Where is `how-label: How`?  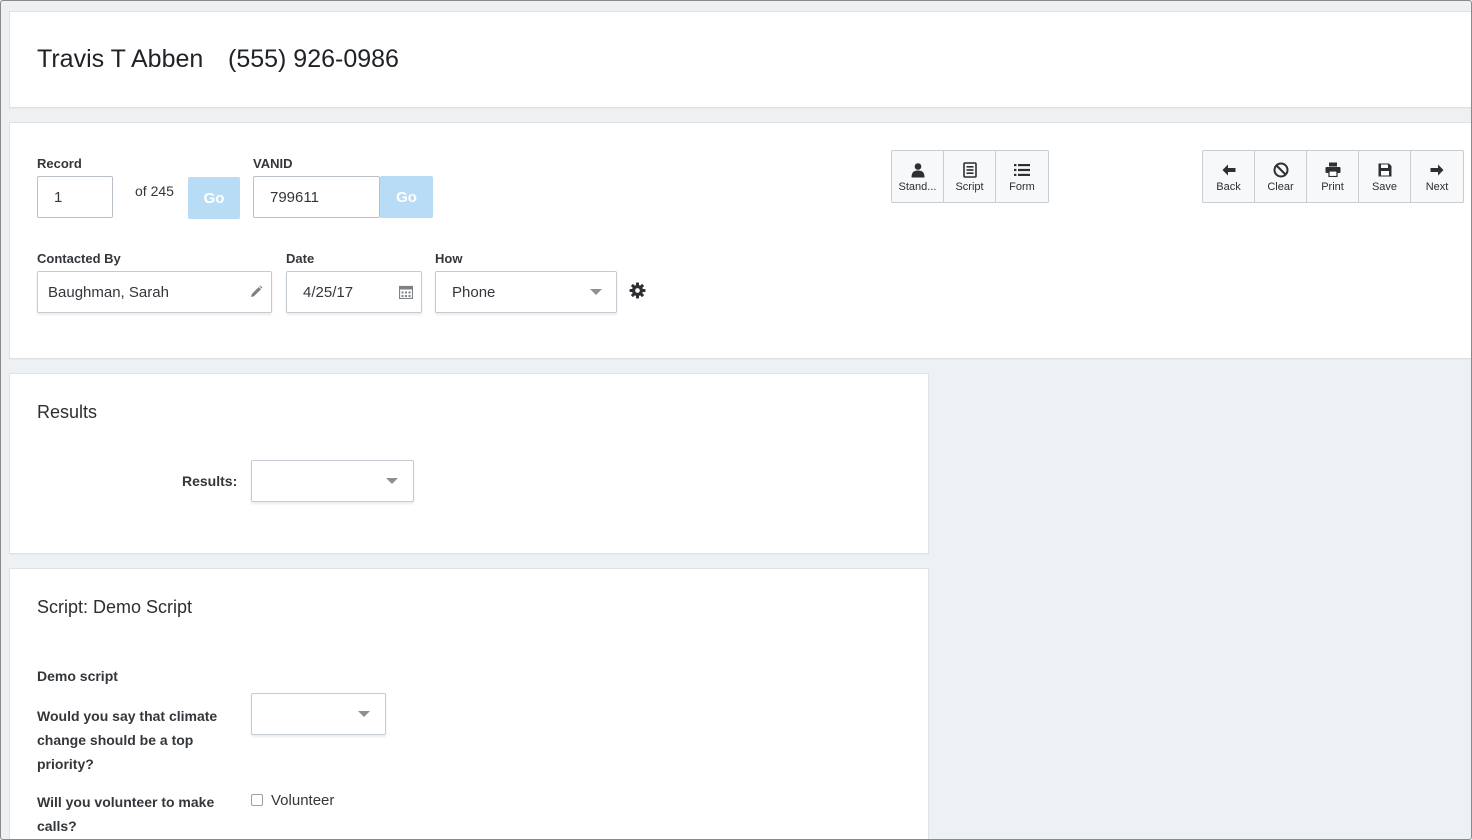
how-label: How is located at coordinates (449, 258).